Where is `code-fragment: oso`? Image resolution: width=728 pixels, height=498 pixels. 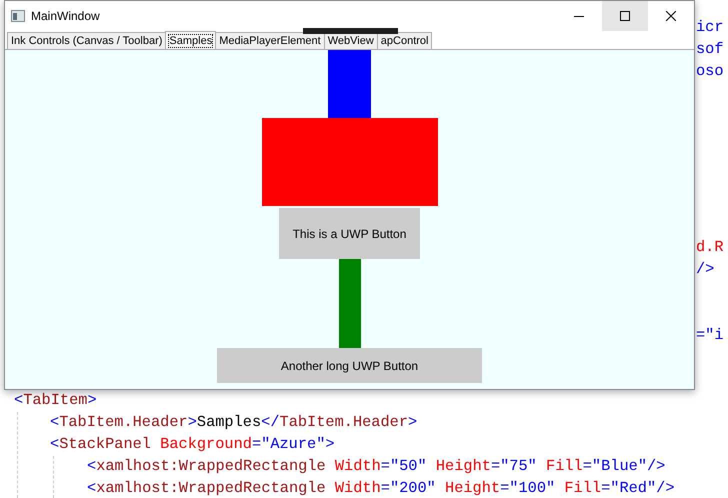
code-fragment: oso is located at coordinates (710, 71).